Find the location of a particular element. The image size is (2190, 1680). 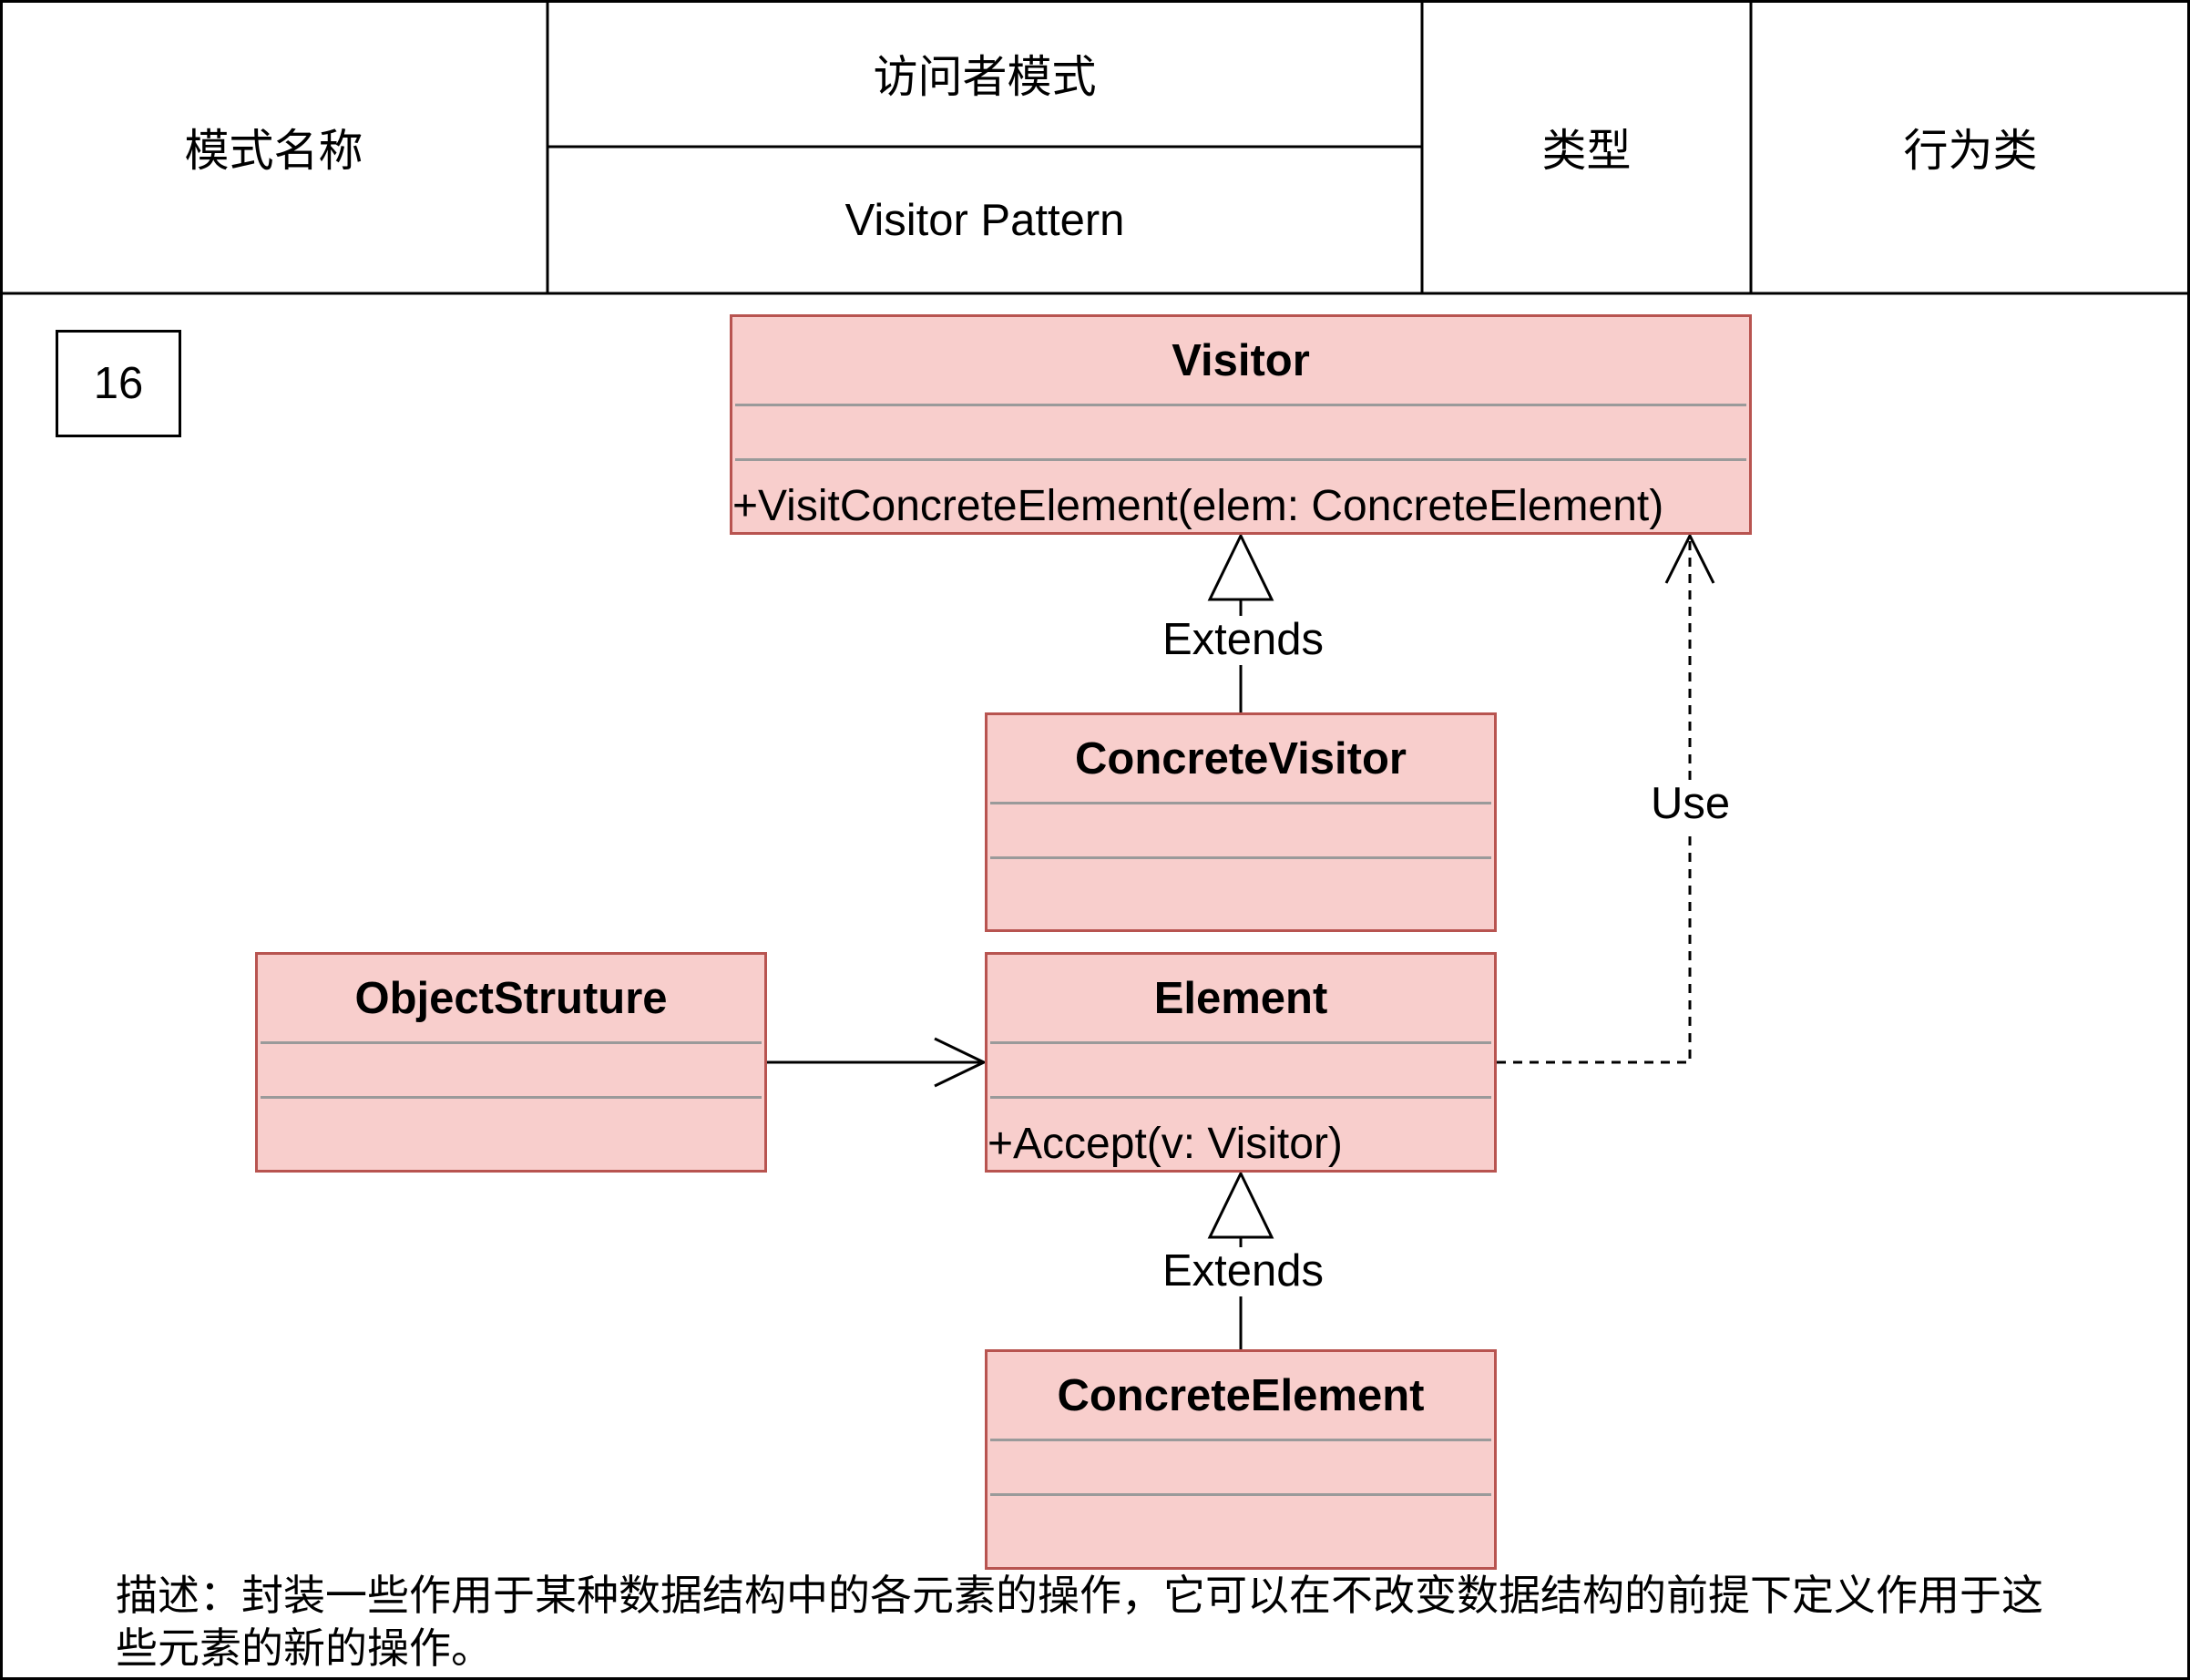

class-concrete-visitor-name: ConcreteVisitor is located at coordinates (1241, 759).